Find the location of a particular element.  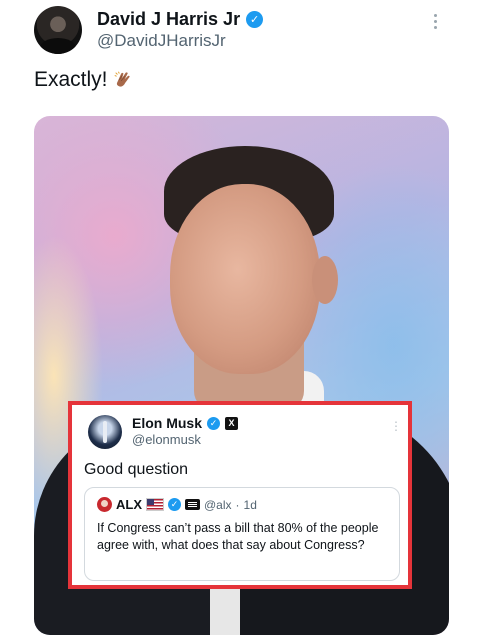

tweet-text-content: Exactly! is located at coordinates (71, 79).